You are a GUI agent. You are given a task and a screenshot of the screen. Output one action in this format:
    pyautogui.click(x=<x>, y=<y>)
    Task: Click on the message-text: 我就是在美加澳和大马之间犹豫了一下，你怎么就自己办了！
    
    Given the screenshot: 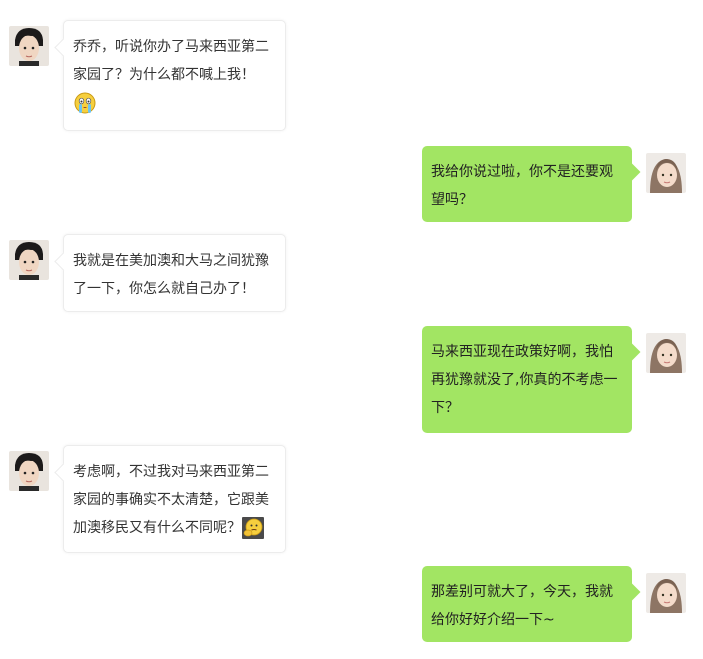 What is the action you would take?
    pyautogui.click(x=171, y=275)
    